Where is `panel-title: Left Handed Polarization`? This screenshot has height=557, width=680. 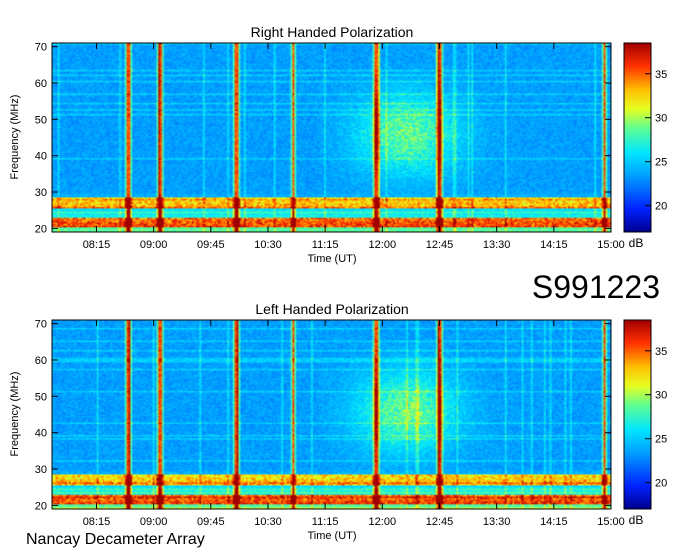 panel-title: Left Handed Polarization is located at coordinates (331, 309).